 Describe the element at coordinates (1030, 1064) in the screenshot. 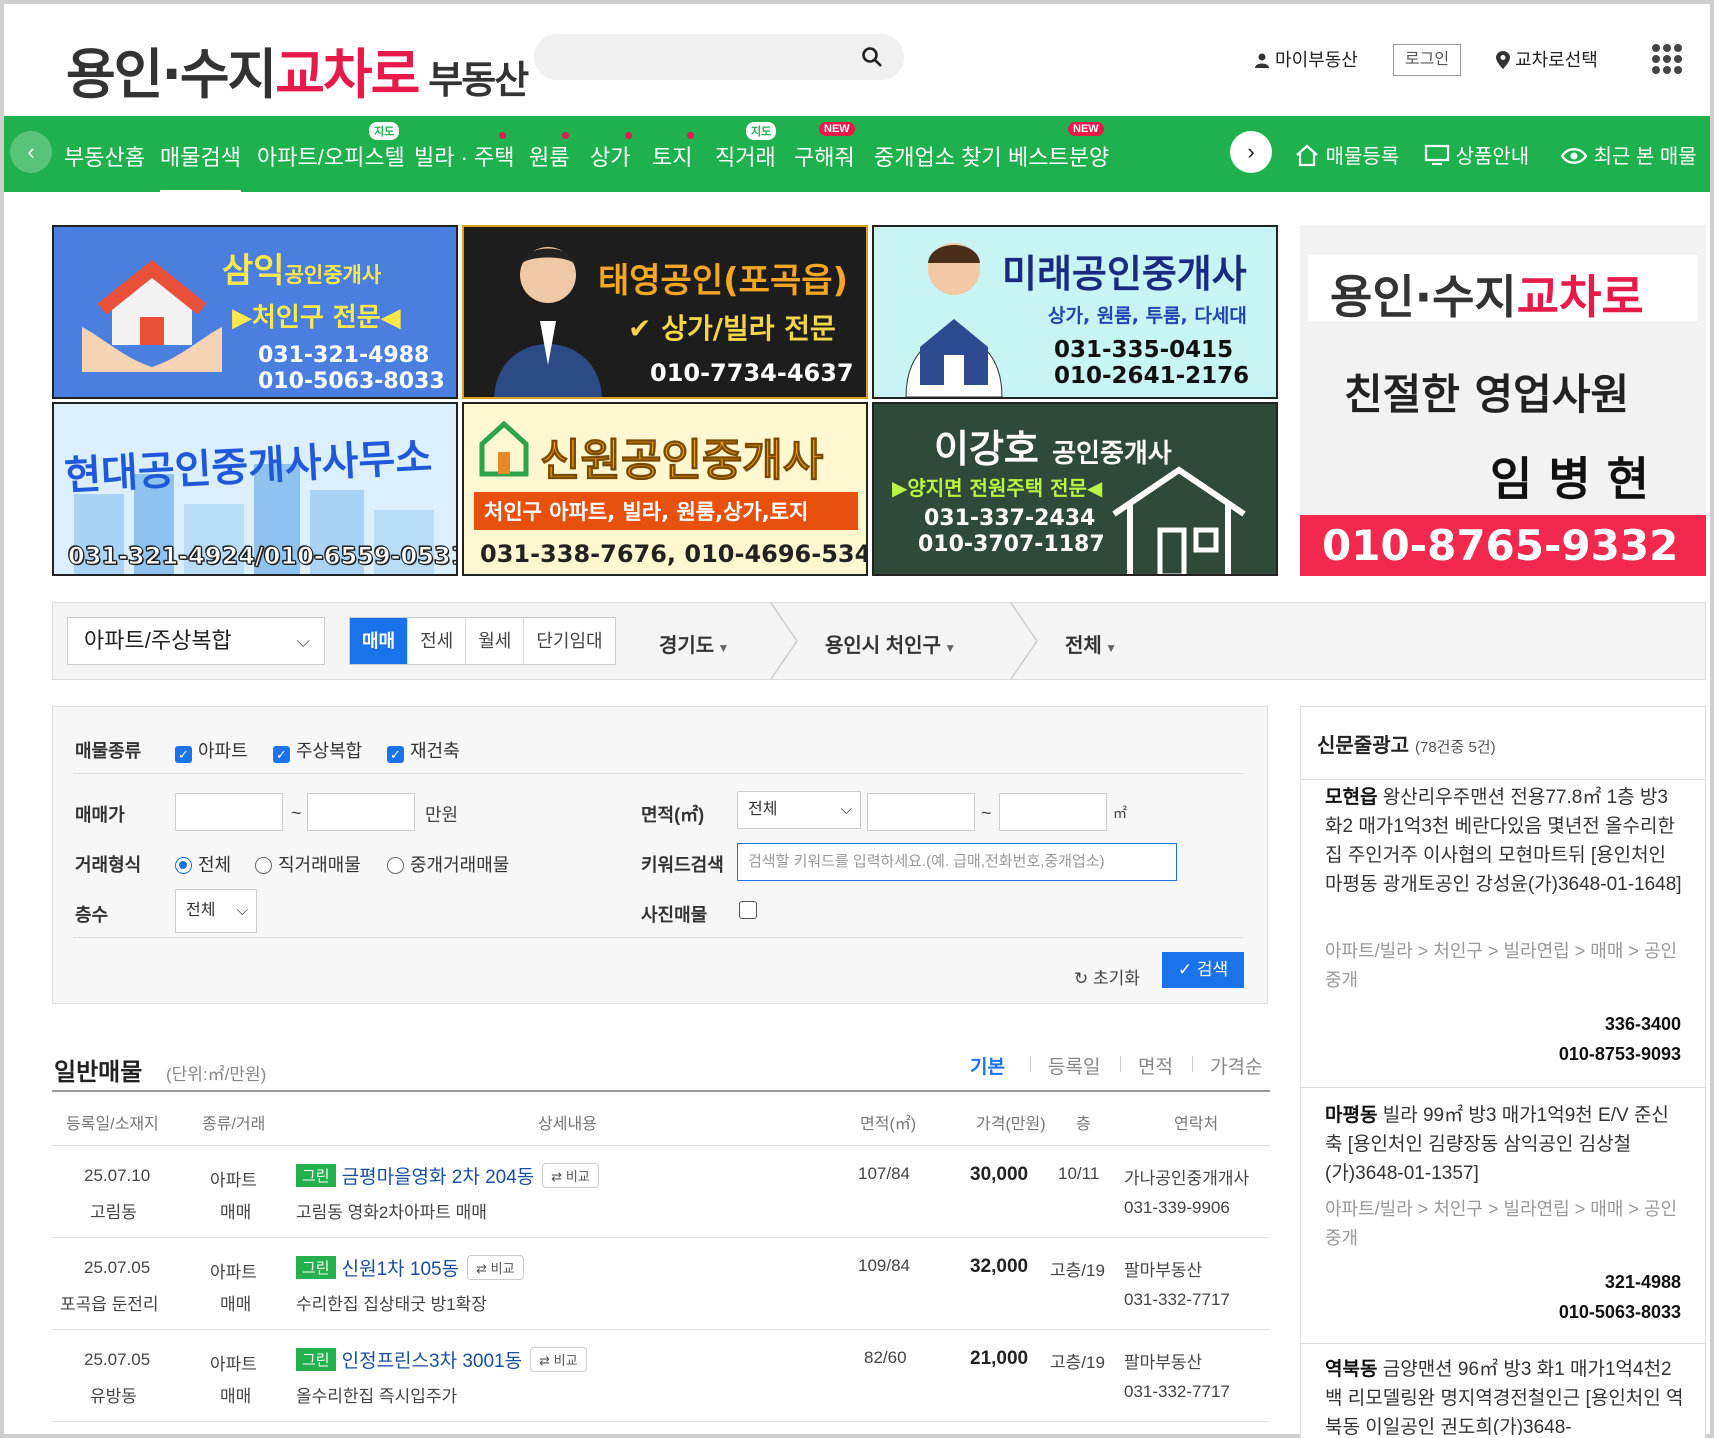

I see `sort-divider` at that location.